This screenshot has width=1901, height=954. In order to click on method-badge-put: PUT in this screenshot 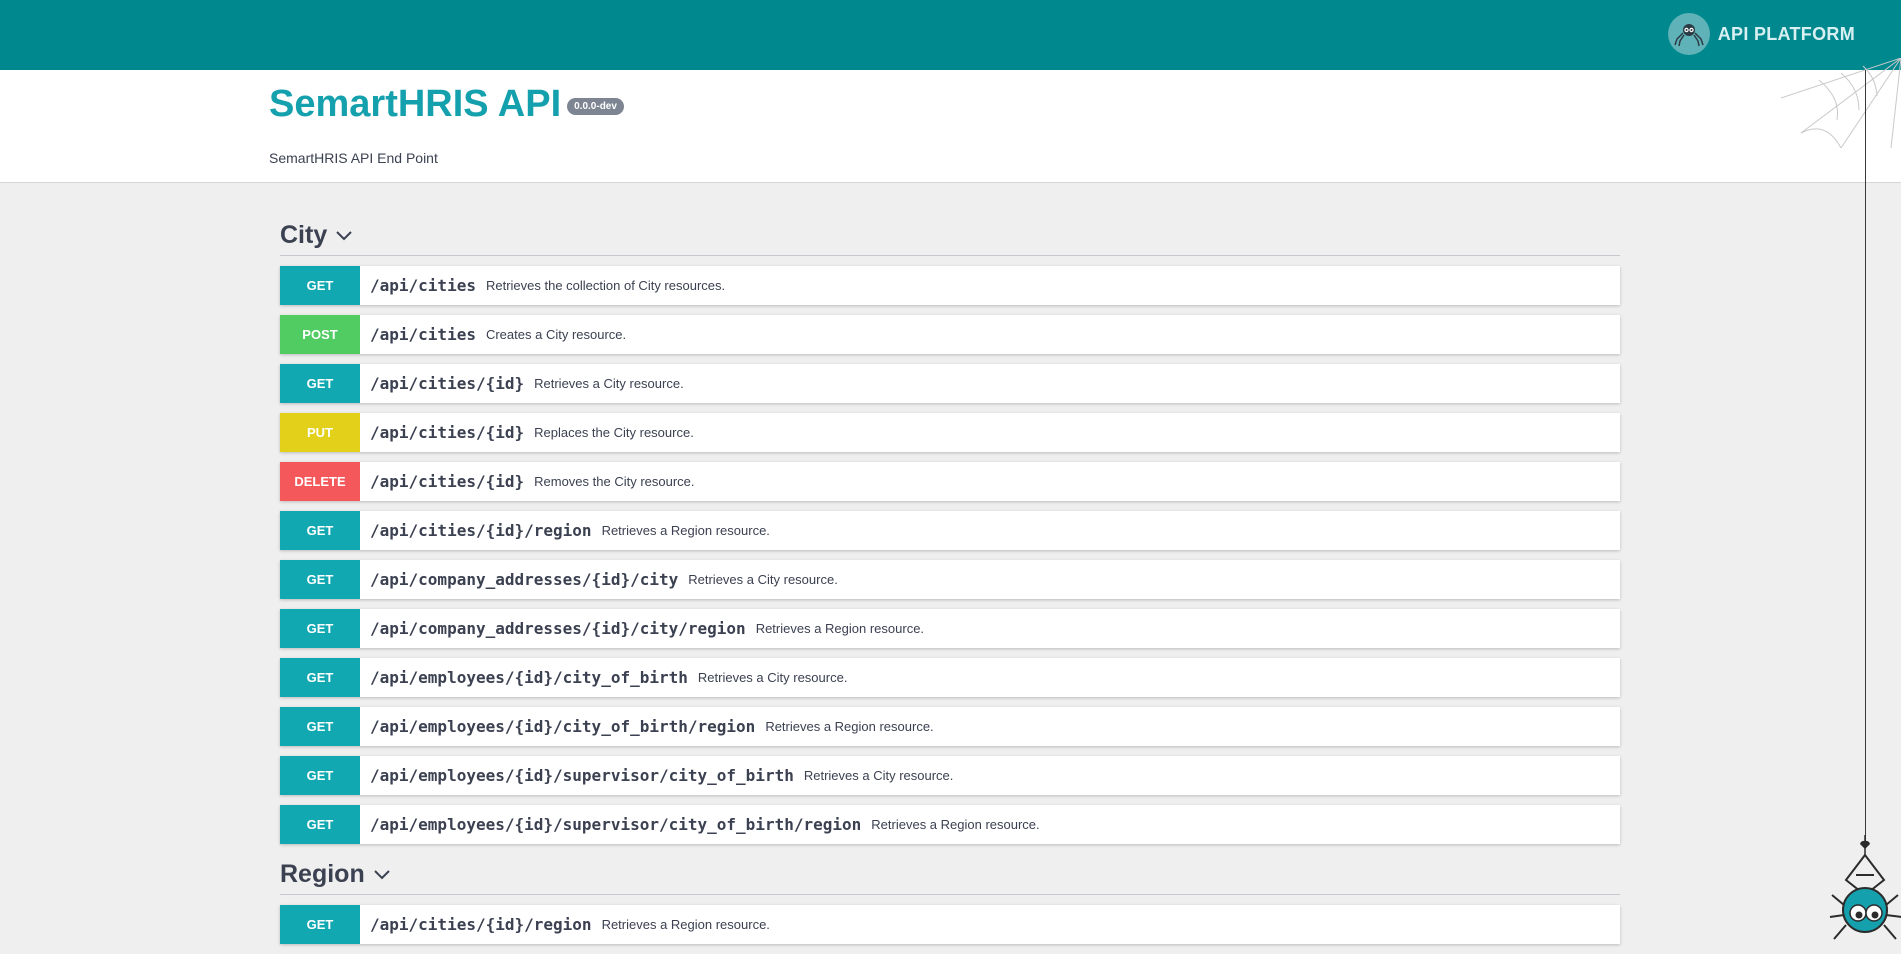, I will do `click(320, 432)`.